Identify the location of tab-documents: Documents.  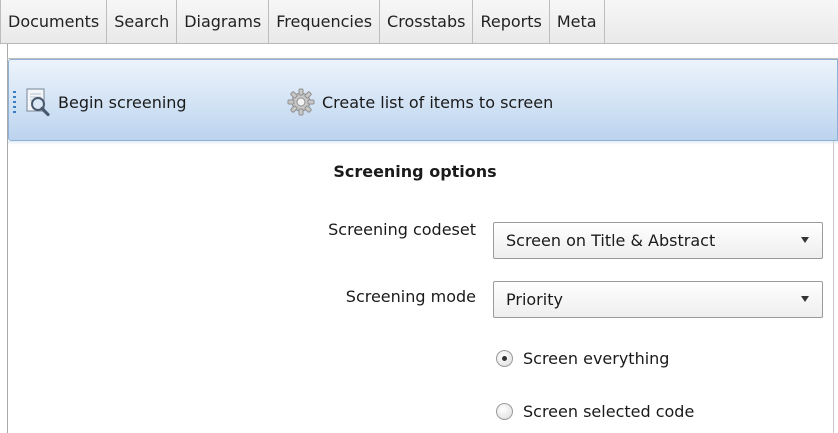
(54, 21).